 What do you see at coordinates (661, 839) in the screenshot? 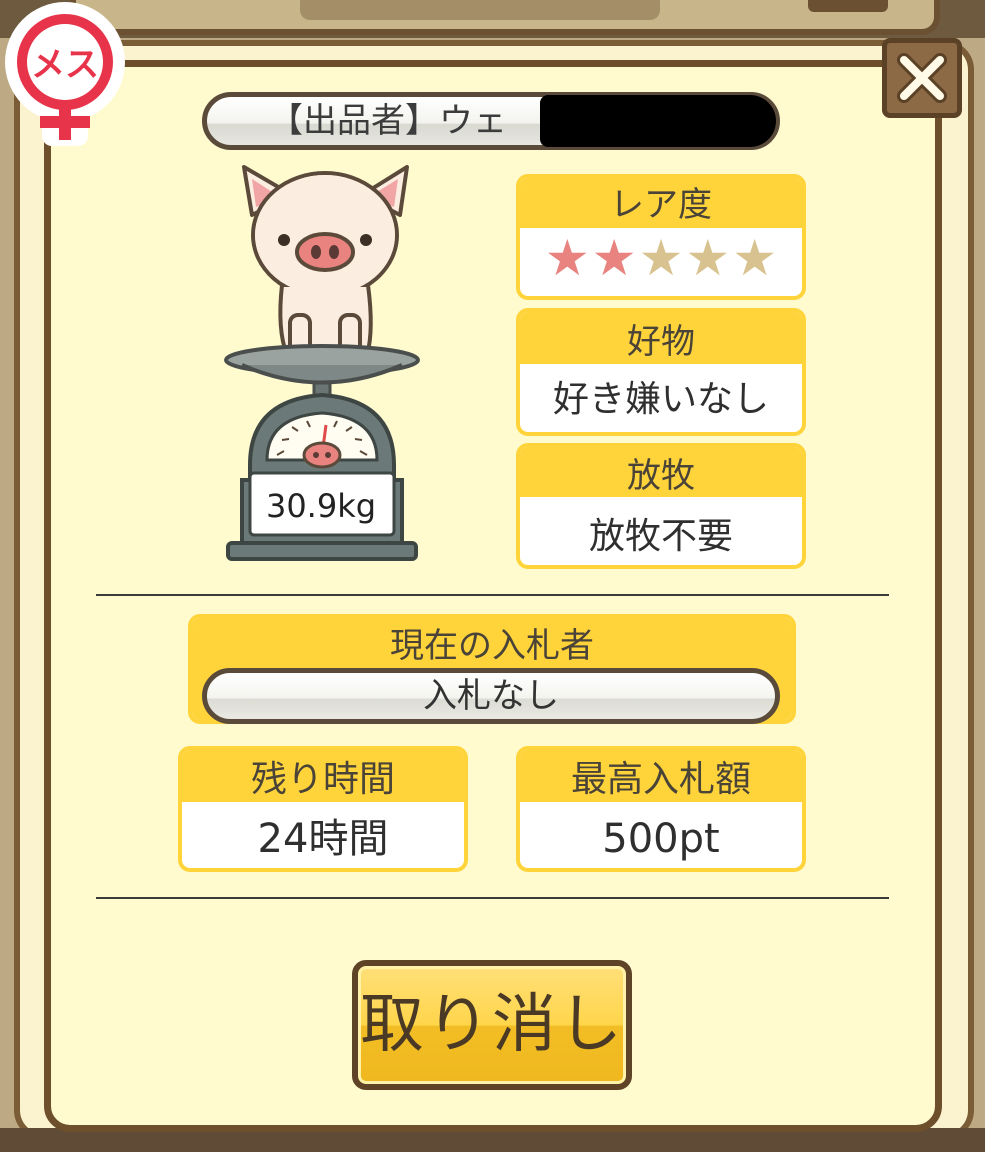
I see `highest-bid-value: 500pt` at bounding box center [661, 839].